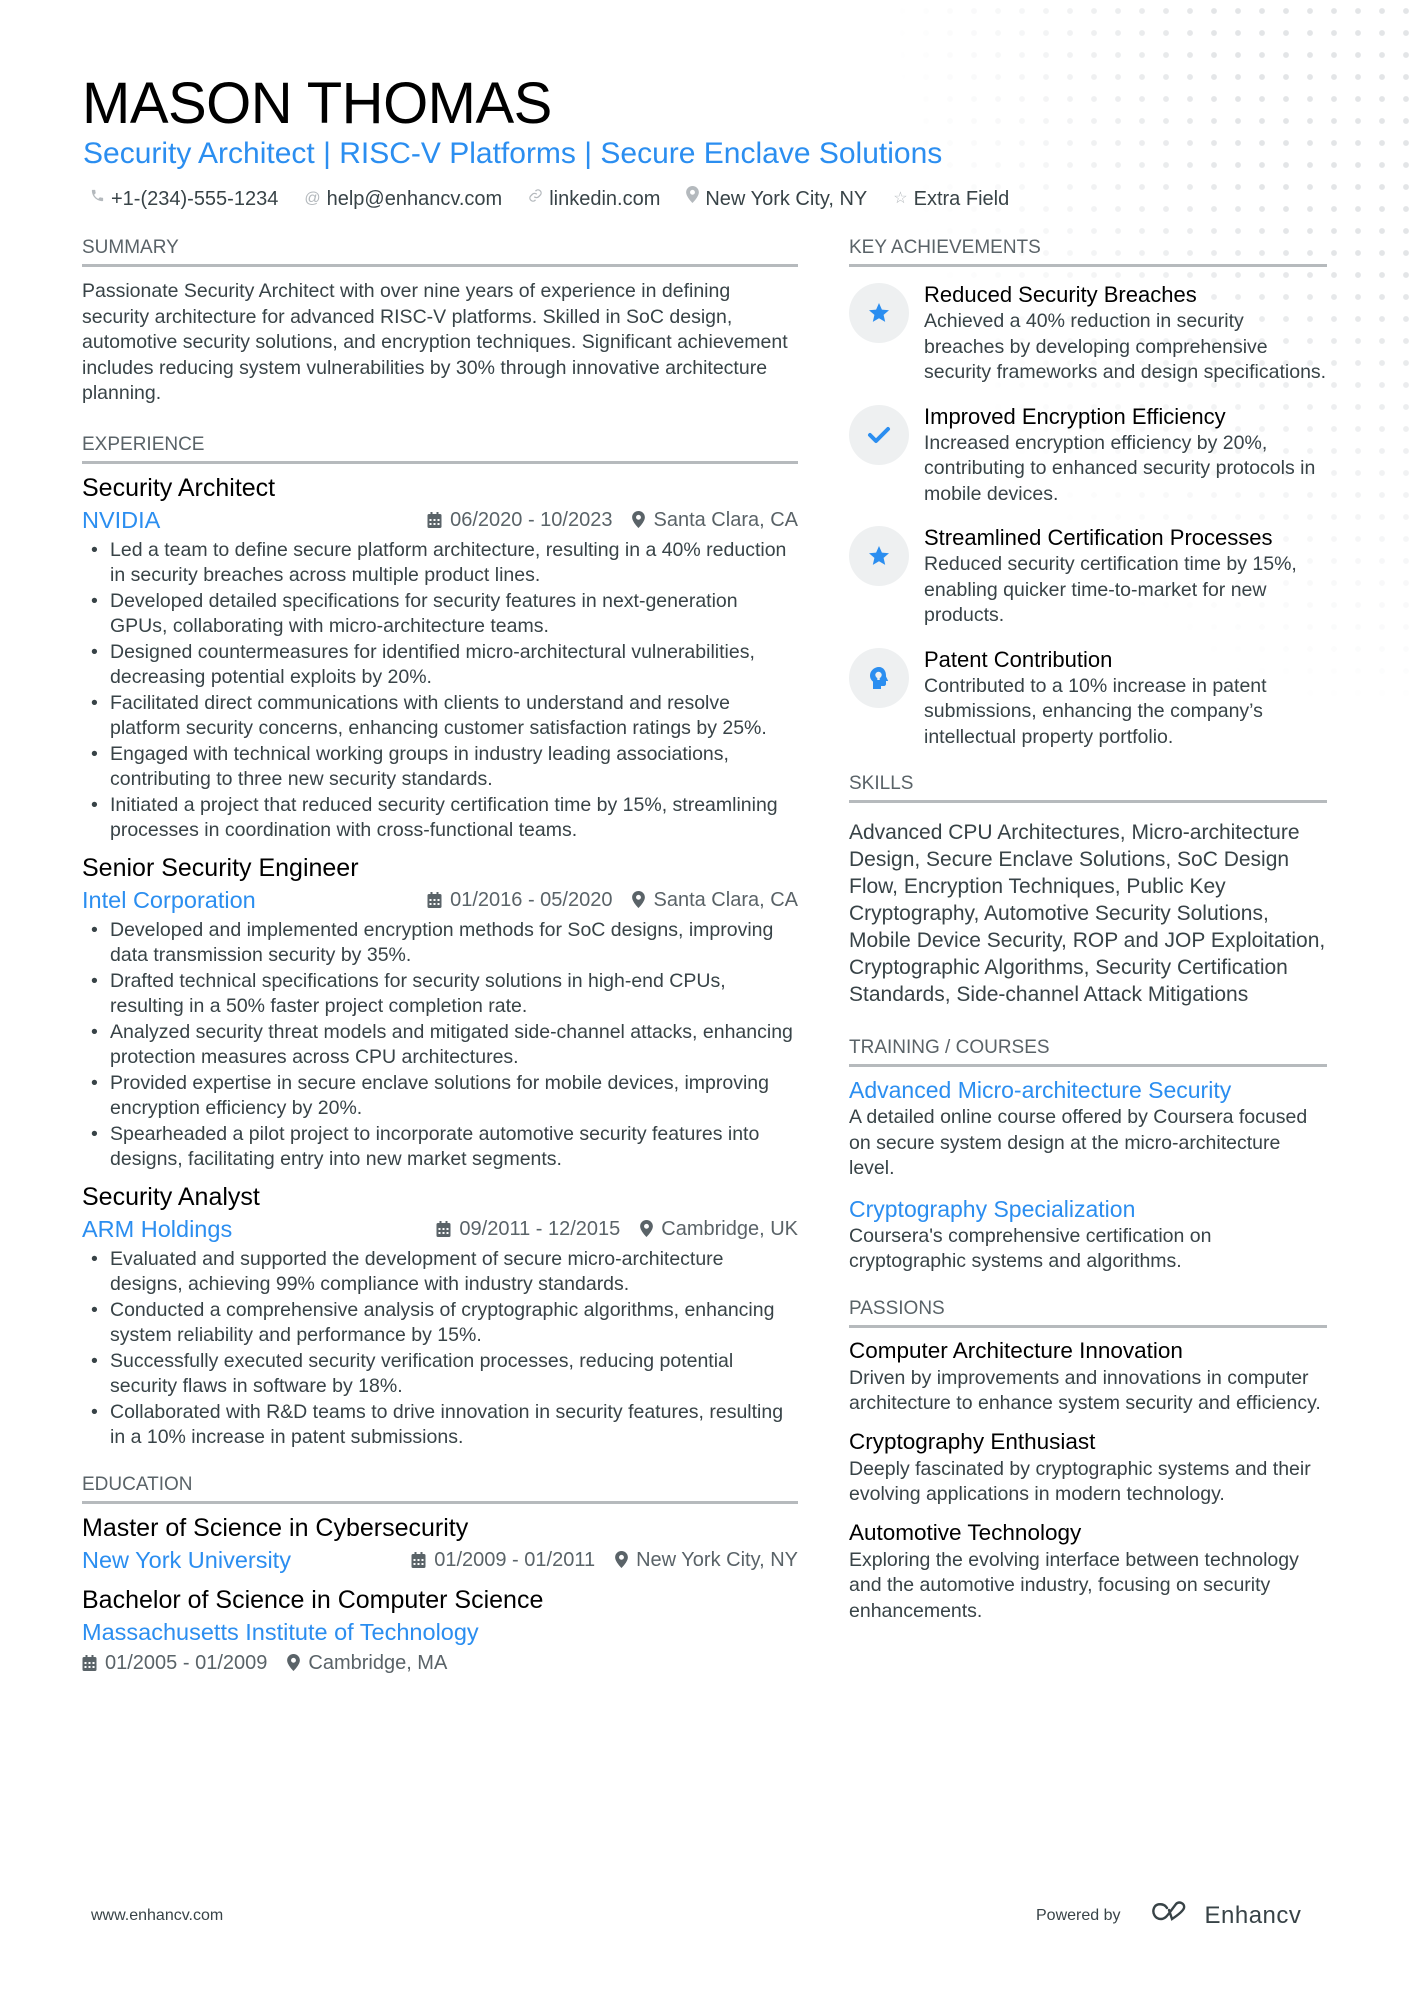 This screenshot has width=1410, height=1995. I want to click on brand-logo: Enhancv, so click(1224, 1915).